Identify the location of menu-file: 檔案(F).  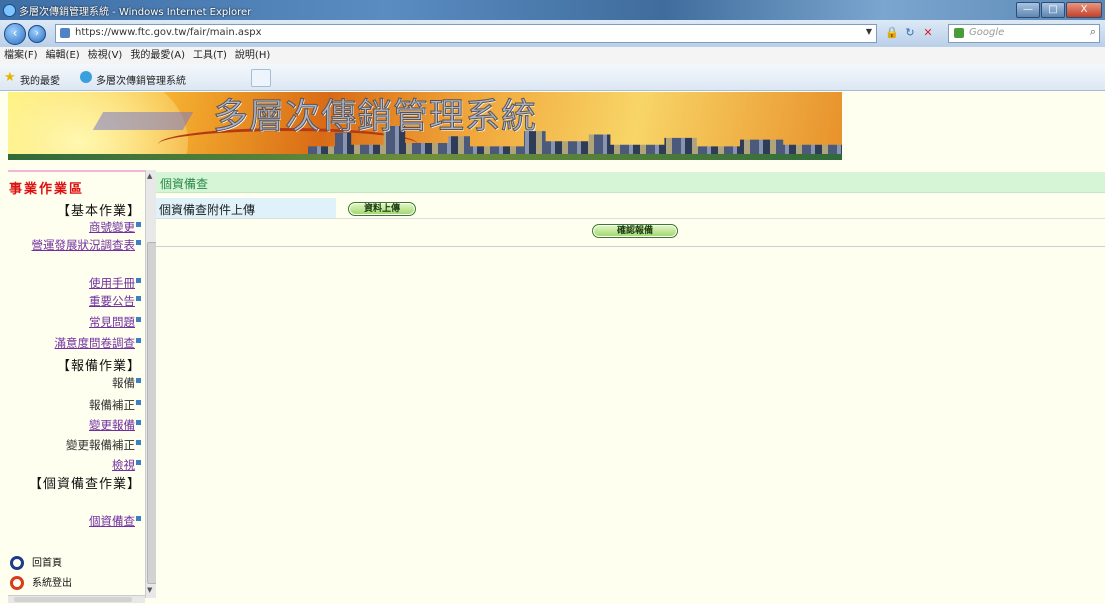
(21, 55).